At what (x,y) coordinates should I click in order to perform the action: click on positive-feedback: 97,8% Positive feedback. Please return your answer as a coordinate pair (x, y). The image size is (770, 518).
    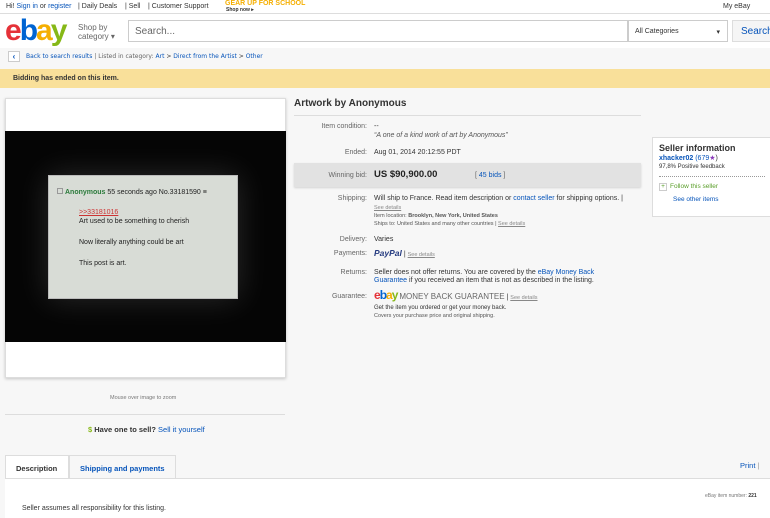
    Looking at the image, I should click on (712, 170).